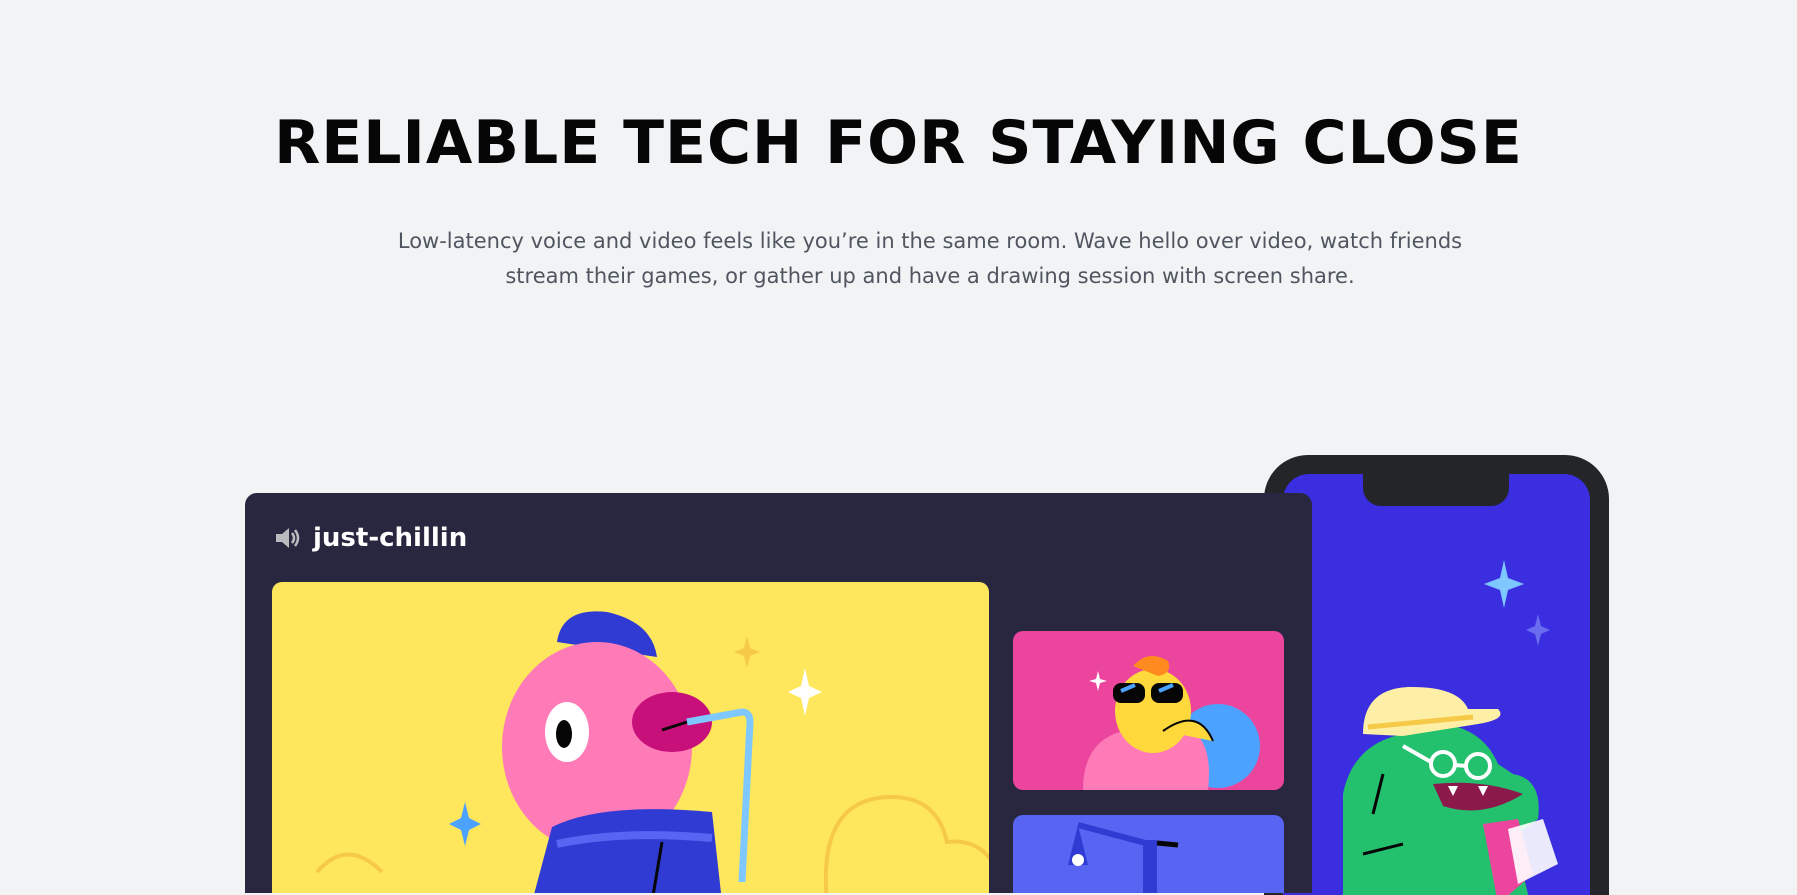 The width and height of the screenshot is (1797, 895). I want to click on channel-name: just-chillin, so click(390, 538).